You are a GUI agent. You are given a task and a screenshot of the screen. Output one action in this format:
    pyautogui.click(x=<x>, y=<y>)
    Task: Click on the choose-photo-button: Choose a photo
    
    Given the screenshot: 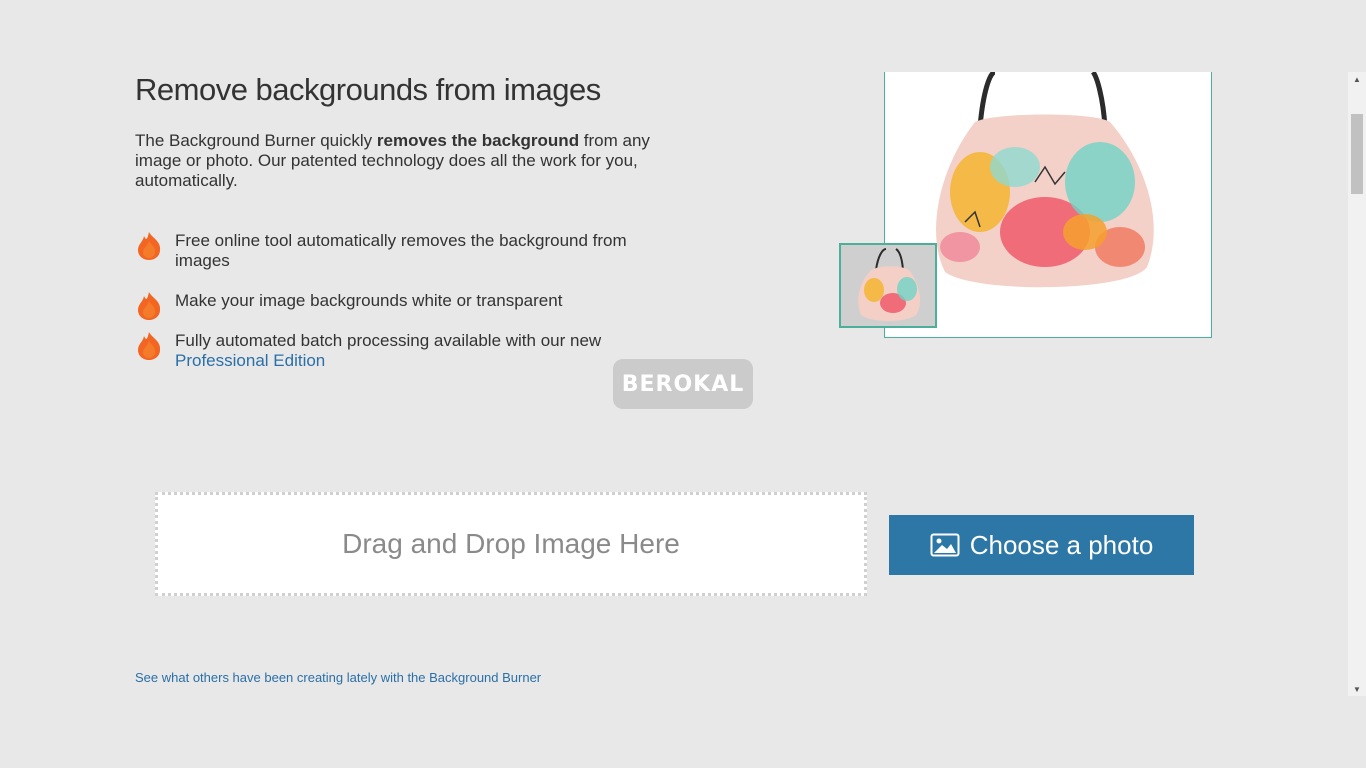 What is the action you would take?
    pyautogui.click(x=1041, y=545)
    